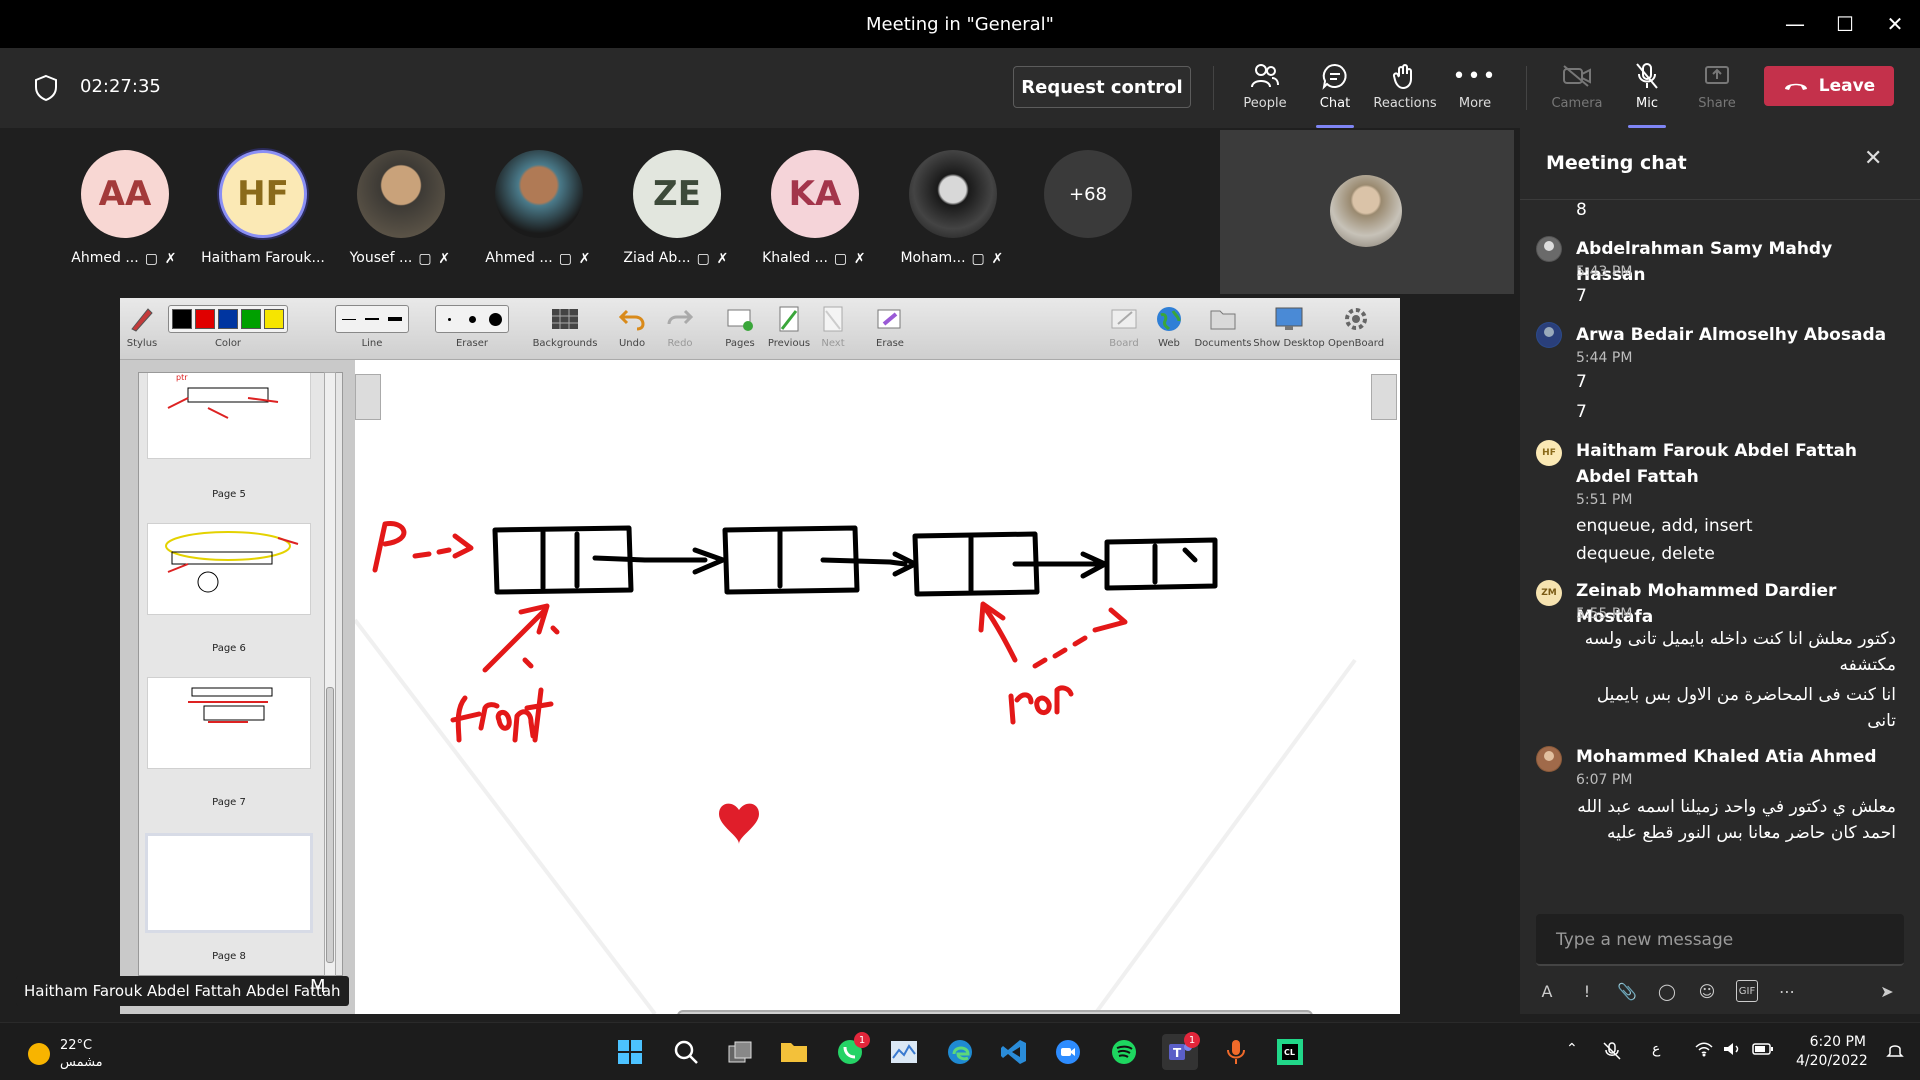 This screenshot has height=1080, width=1920. I want to click on page-label: Page 8, so click(229, 956).